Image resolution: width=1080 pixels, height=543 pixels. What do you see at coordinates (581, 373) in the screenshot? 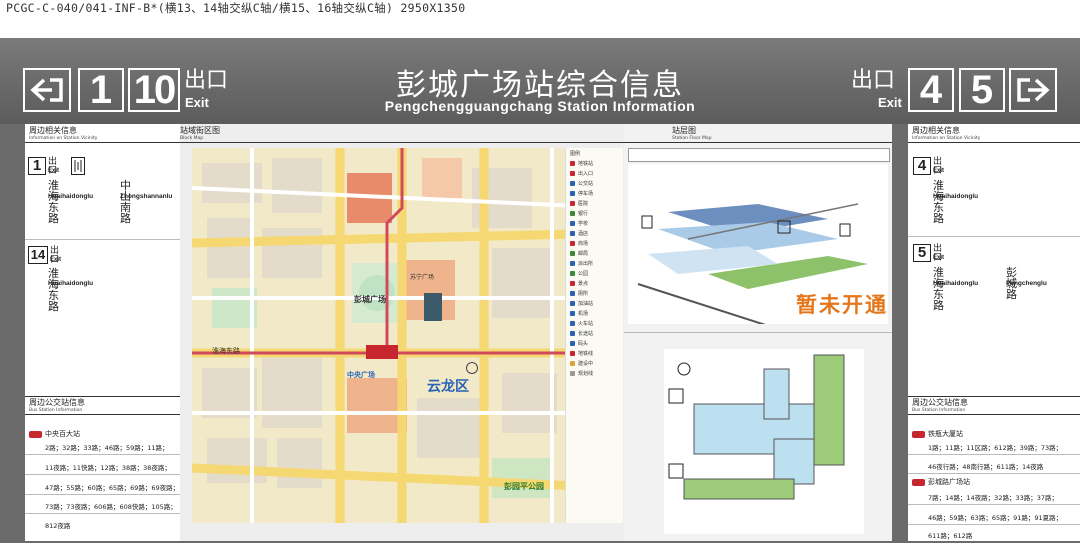
I see `legend-item: 规划线` at bounding box center [581, 373].